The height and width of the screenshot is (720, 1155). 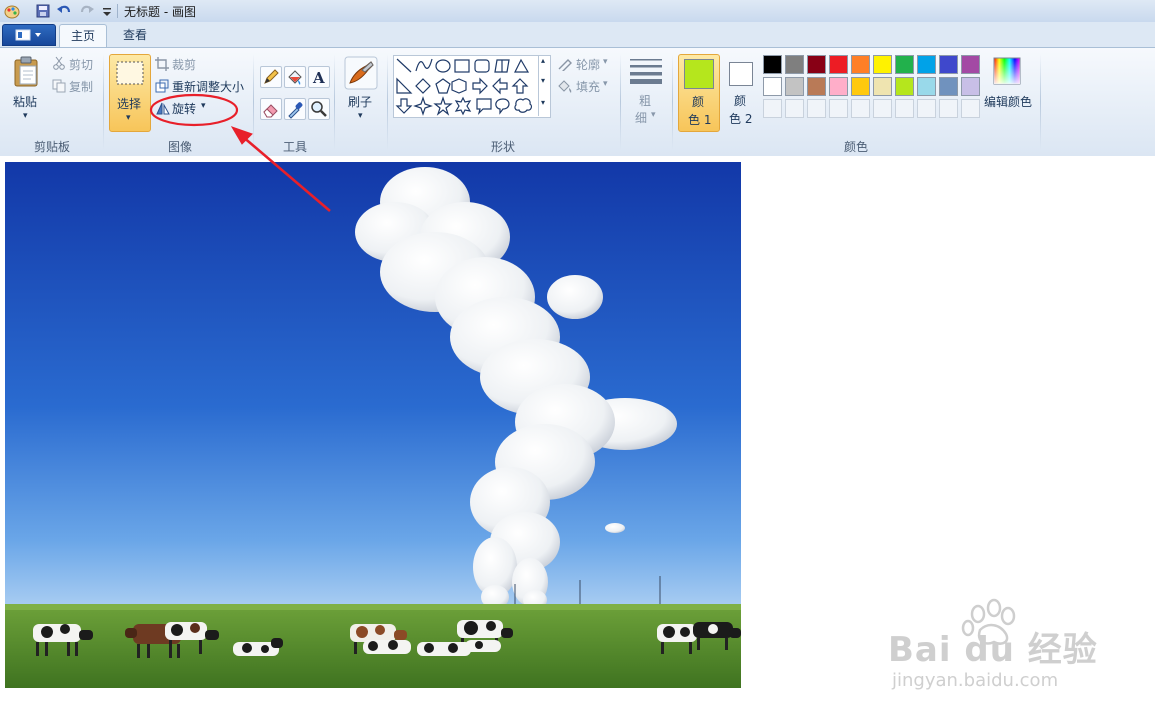 I want to click on pencil-tool, so click(x=271, y=77).